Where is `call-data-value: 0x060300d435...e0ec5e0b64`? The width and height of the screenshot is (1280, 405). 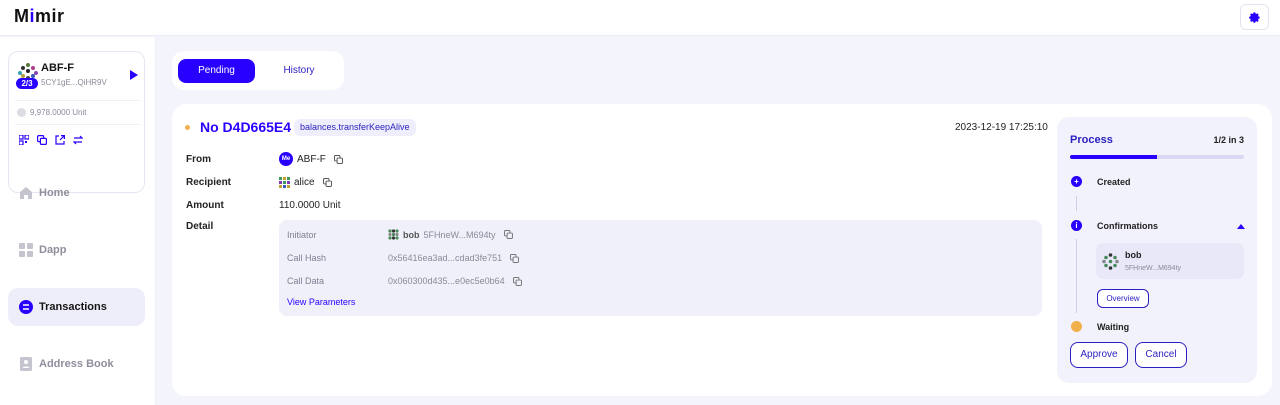 call-data-value: 0x060300d435...e0ec5e0b64 is located at coordinates (455, 281).